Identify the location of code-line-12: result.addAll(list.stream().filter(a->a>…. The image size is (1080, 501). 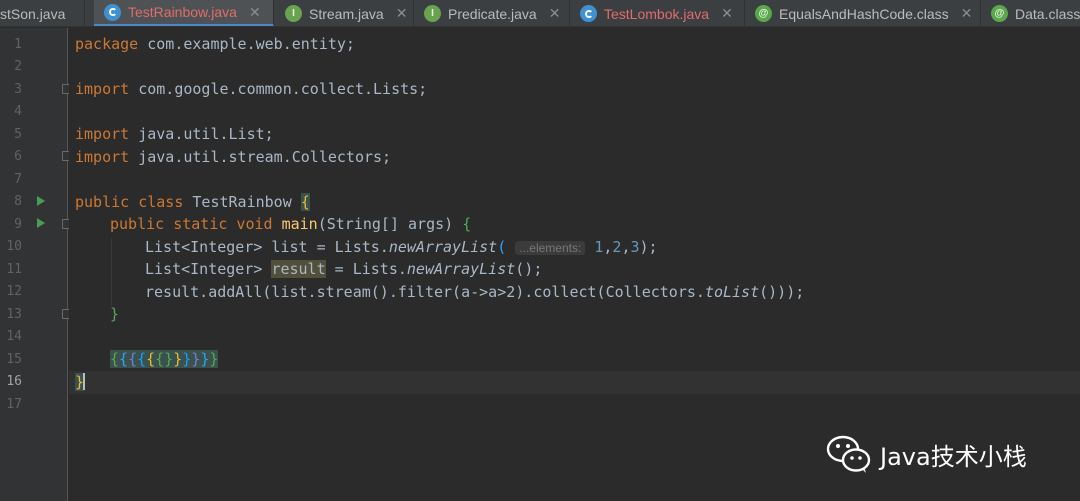
(474, 292).